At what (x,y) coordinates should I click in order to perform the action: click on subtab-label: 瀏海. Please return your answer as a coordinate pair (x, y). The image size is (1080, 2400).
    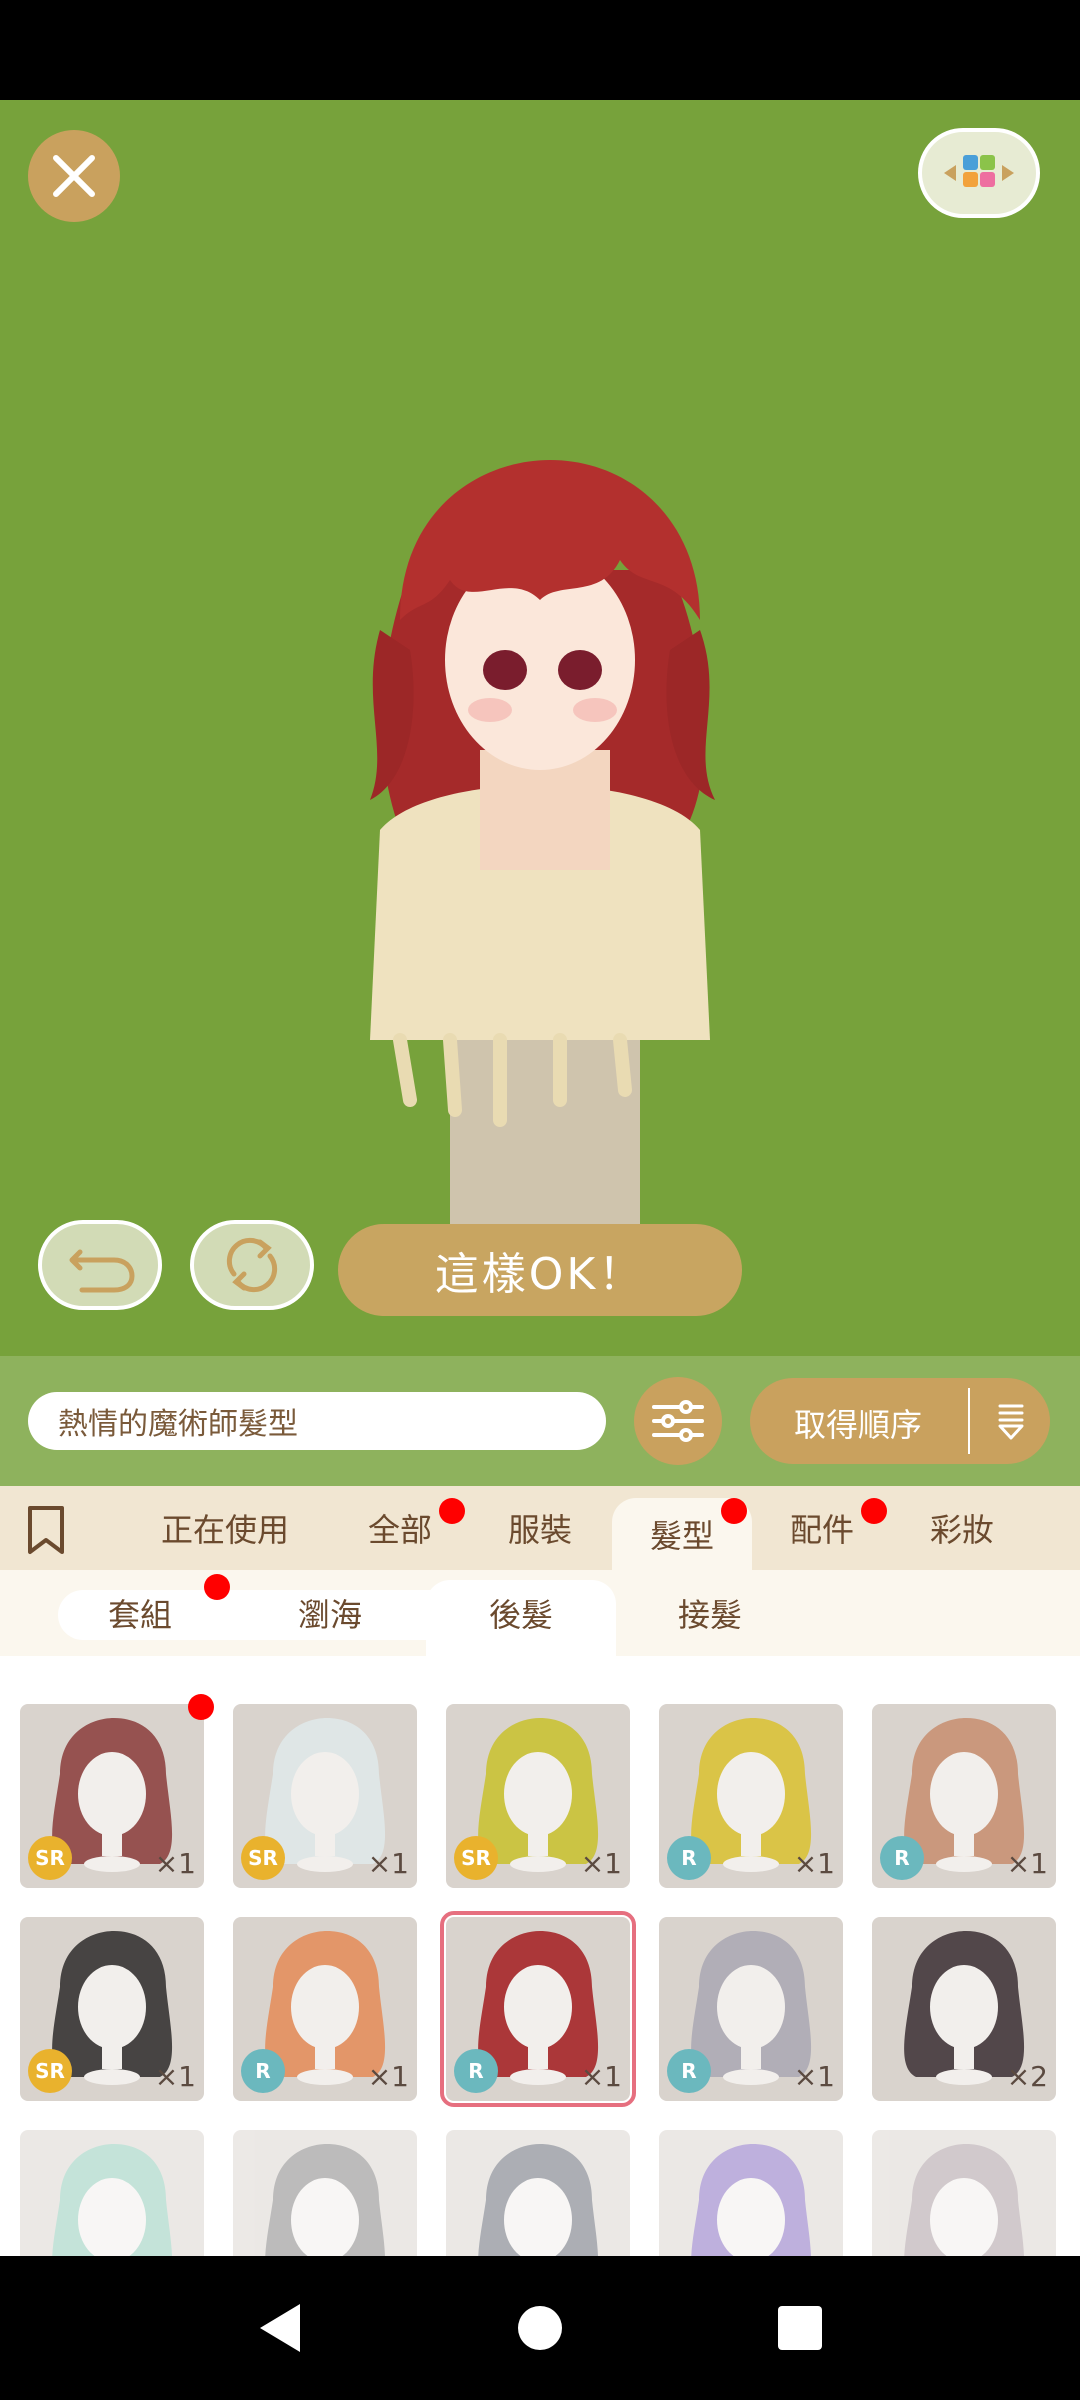
    Looking at the image, I should click on (329, 1615).